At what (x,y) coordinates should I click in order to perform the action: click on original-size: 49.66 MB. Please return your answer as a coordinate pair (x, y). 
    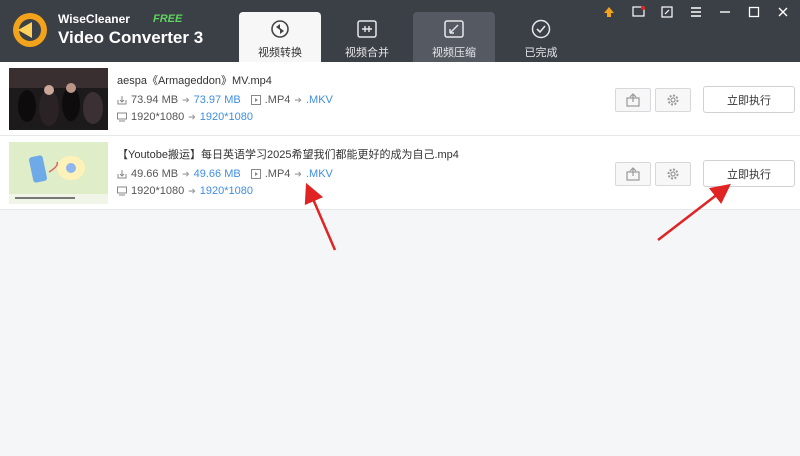
    Looking at the image, I should click on (155, 174).